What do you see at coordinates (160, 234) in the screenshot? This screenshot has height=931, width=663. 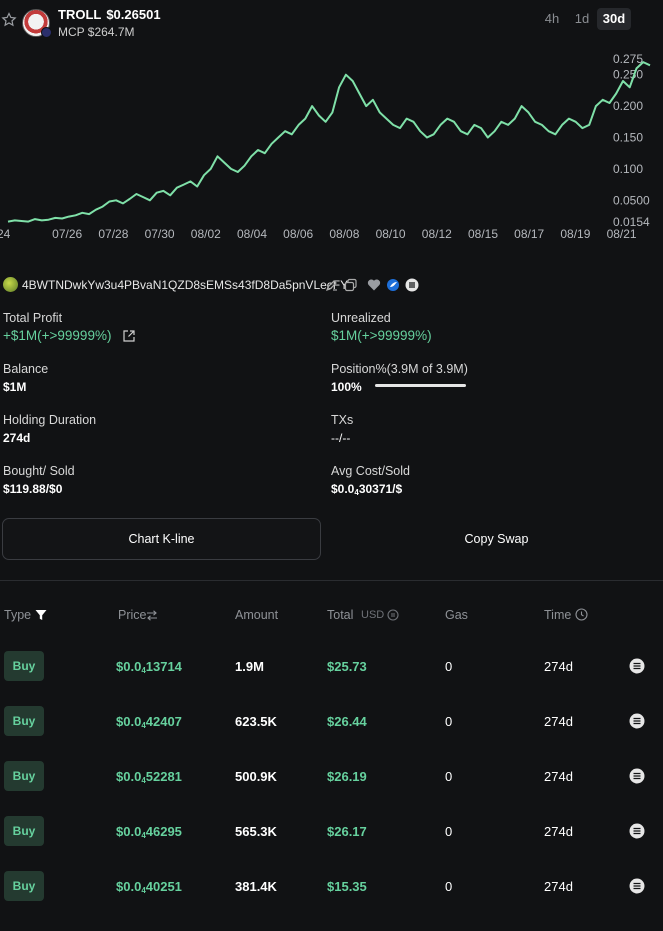 I see `x-tick-label: 07/30` at bounding box center [160, 234].